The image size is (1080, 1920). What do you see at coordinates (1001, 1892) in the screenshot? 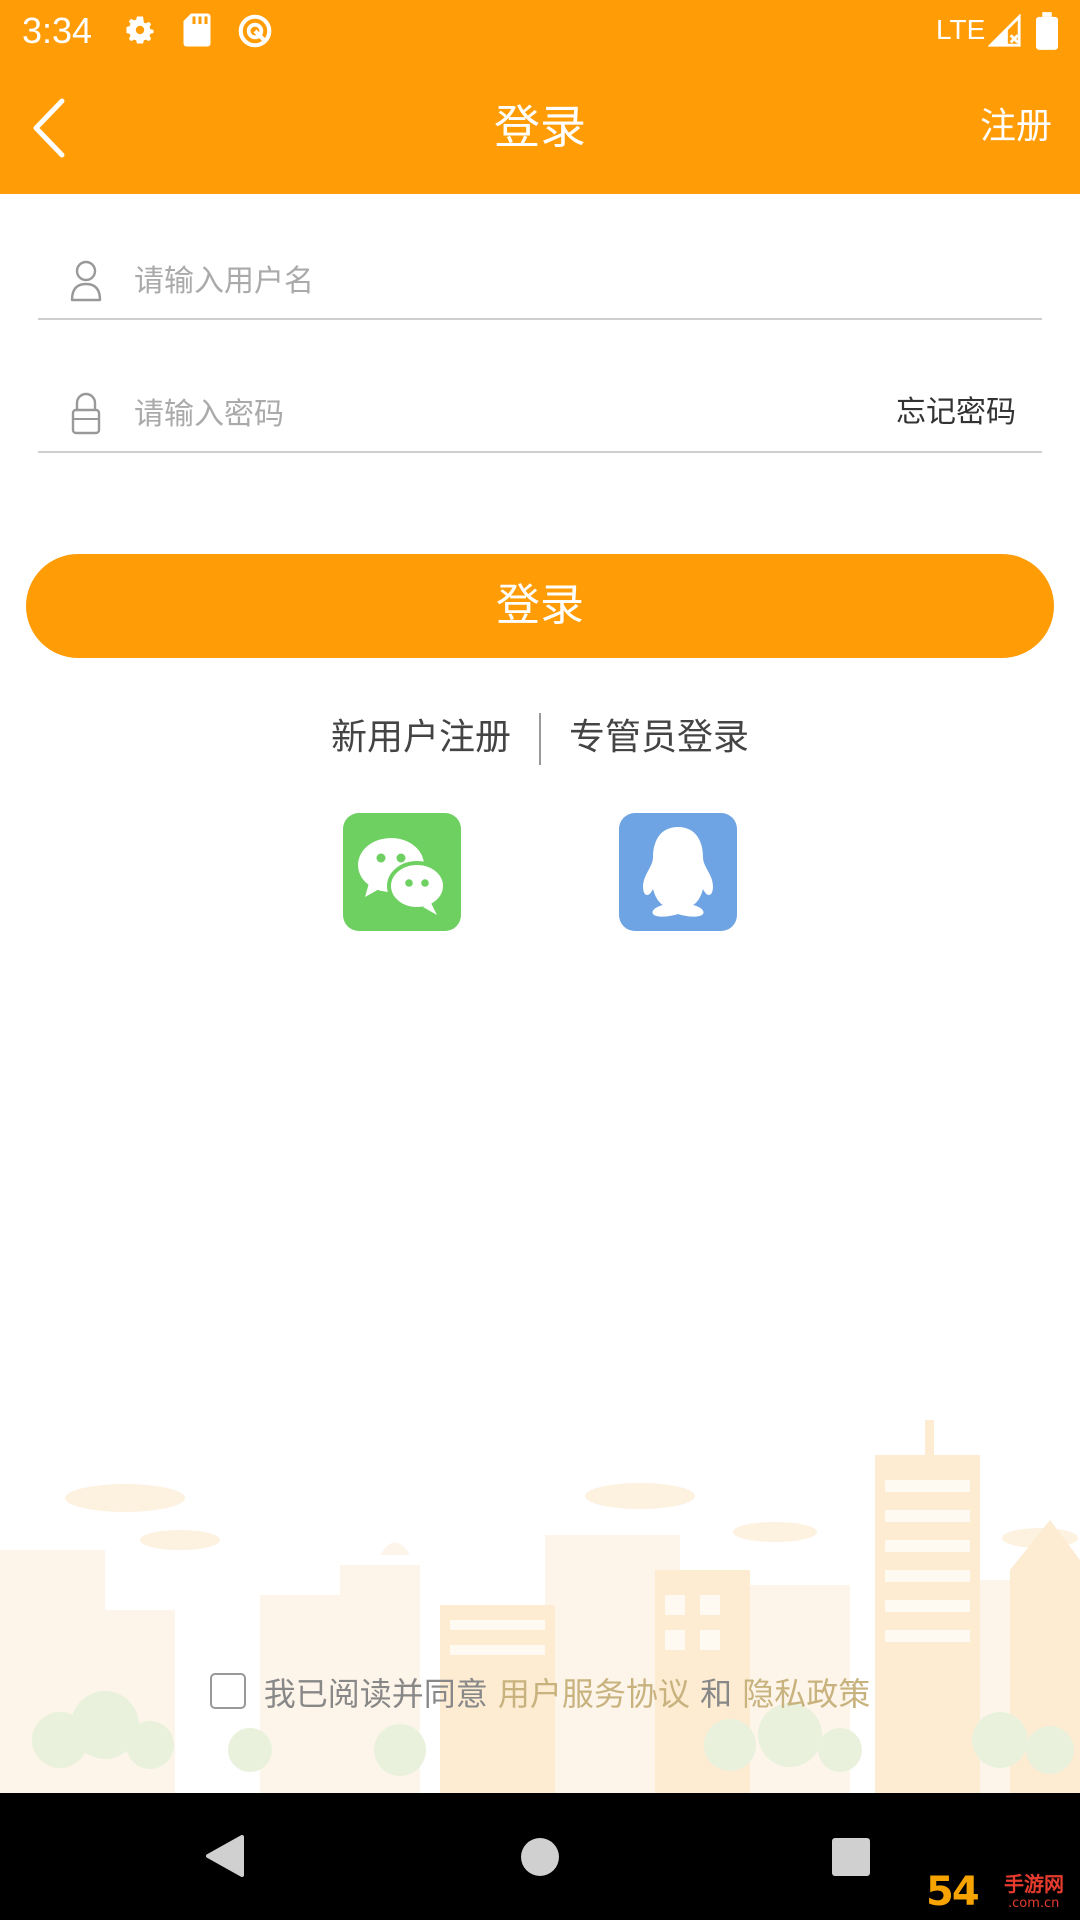
I see `site-watermark: 54 手游网 .com.cn` at bounding box center [1001, 1892].